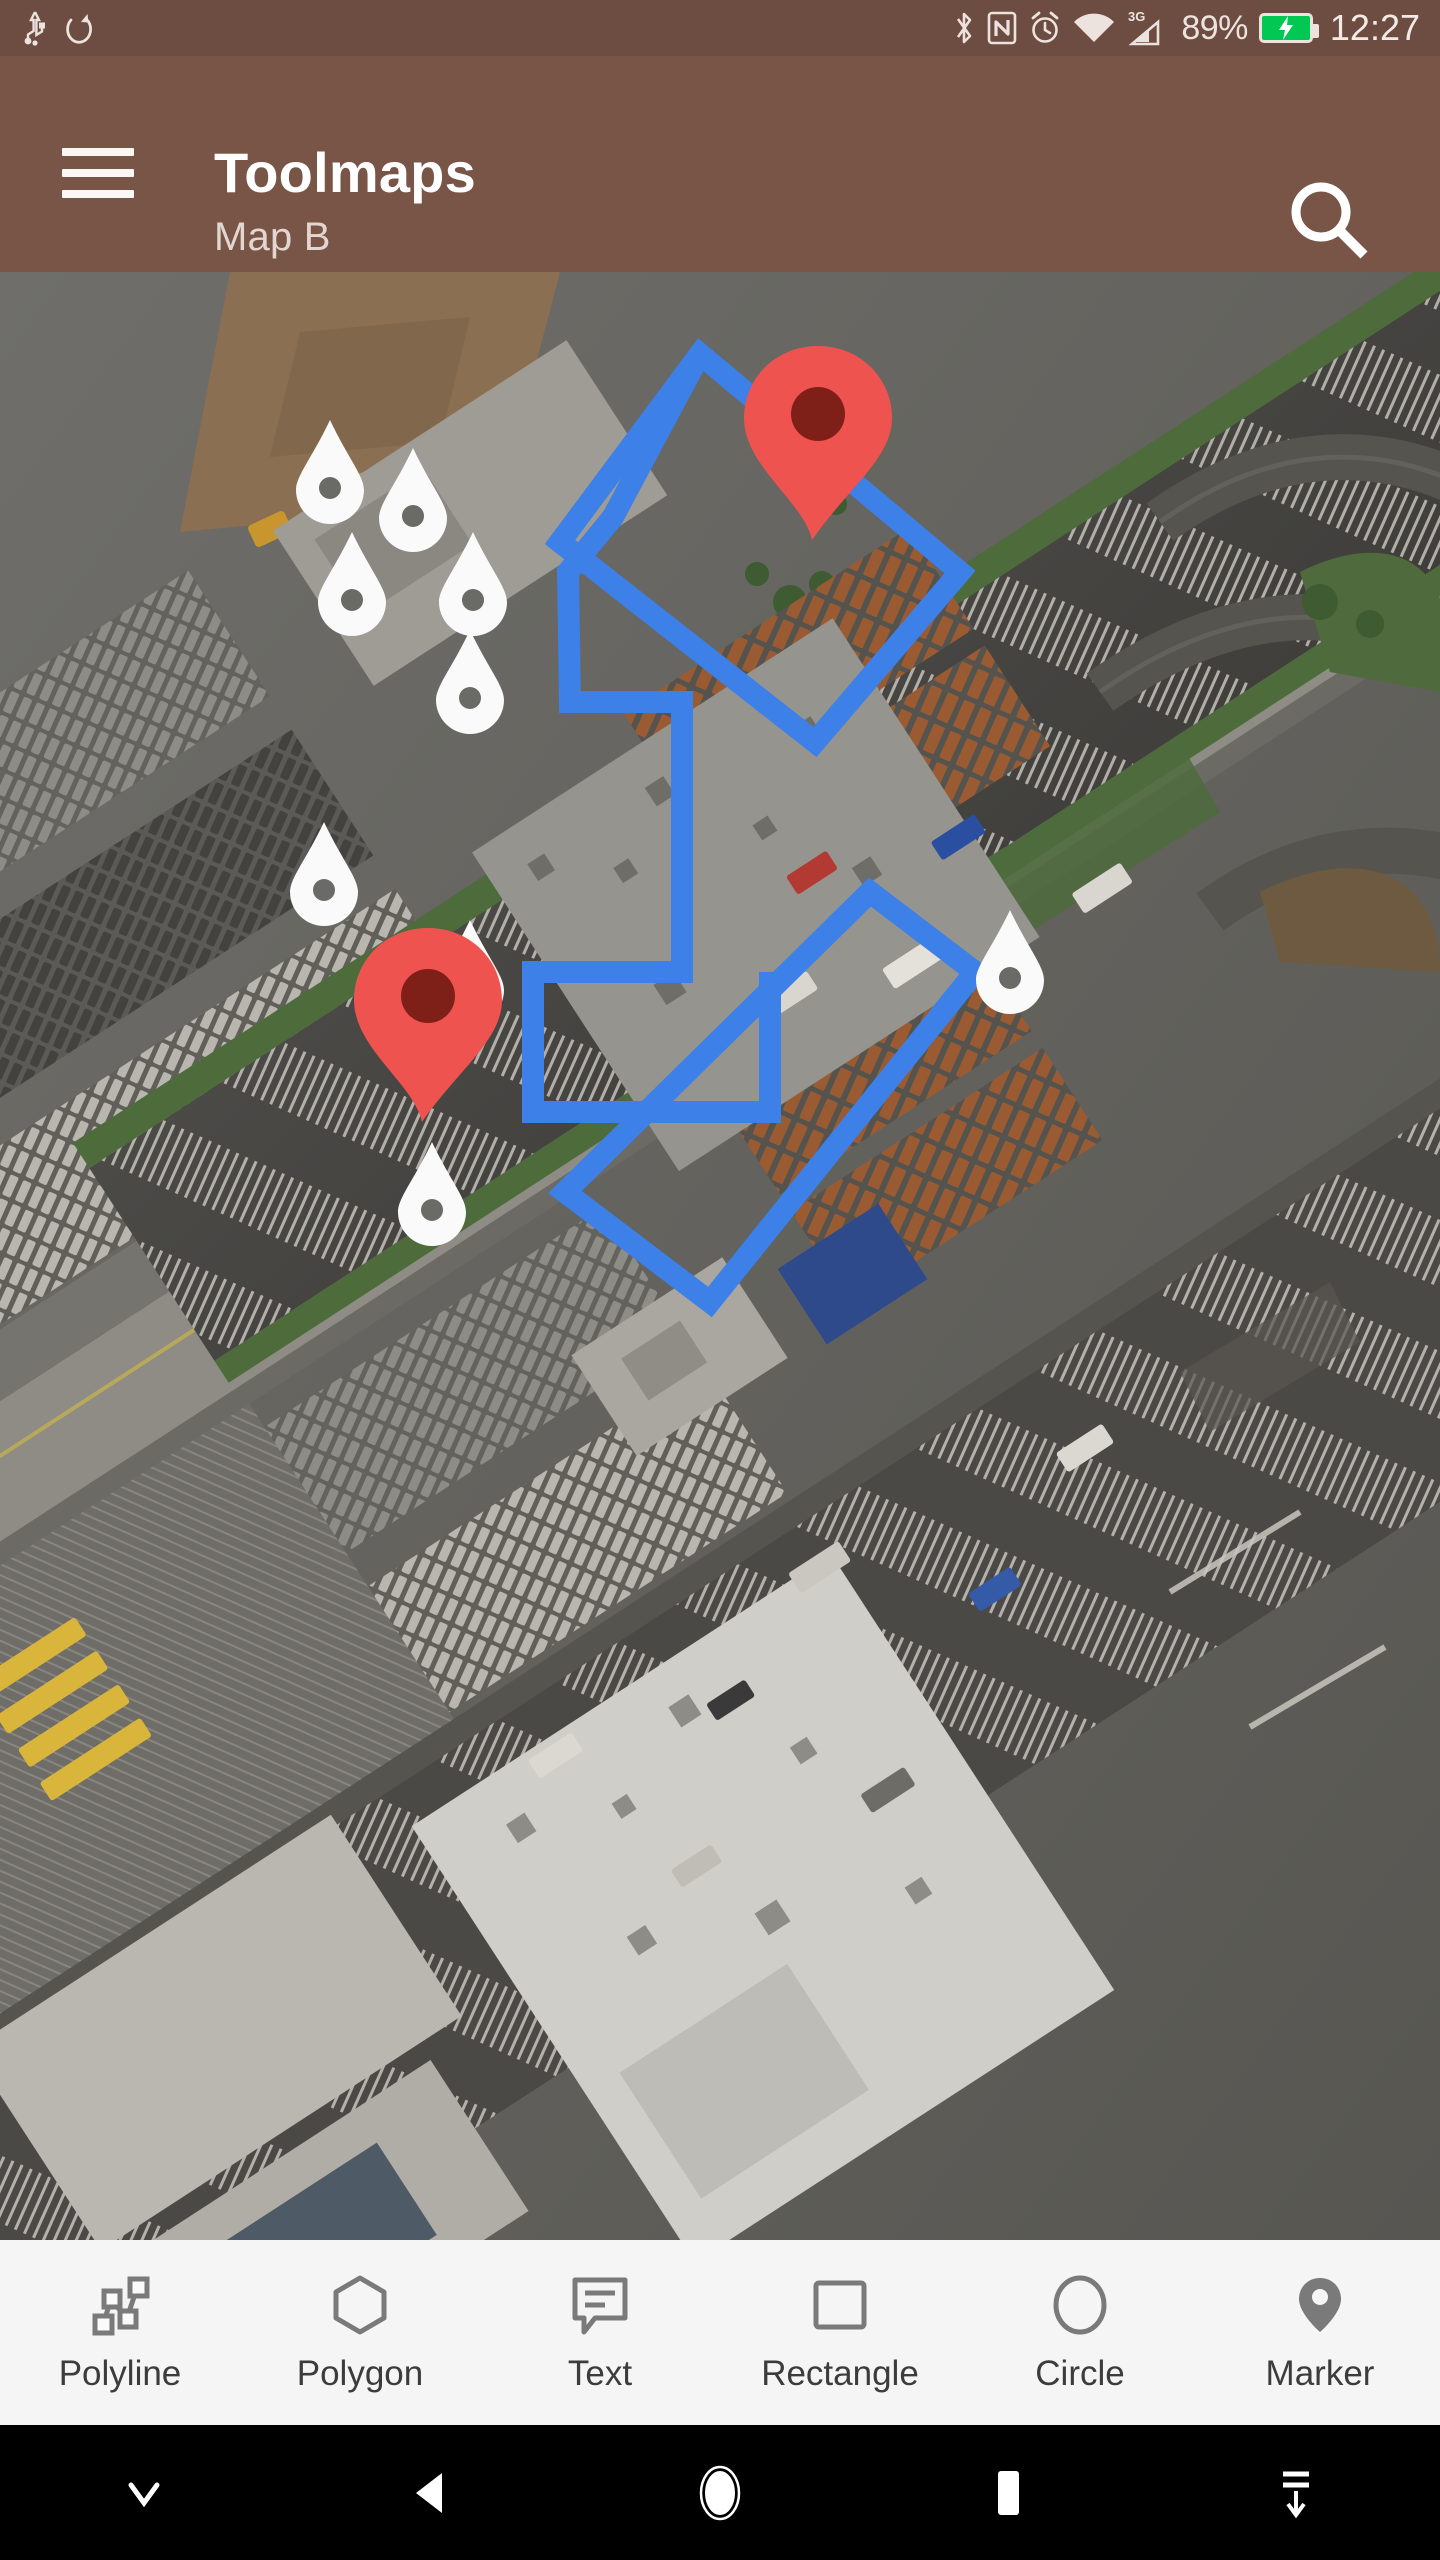 Image resolution: width=1440 pixels, height=2560 pixels. I want to click on recents-square-icon, so click(1008, 2492).